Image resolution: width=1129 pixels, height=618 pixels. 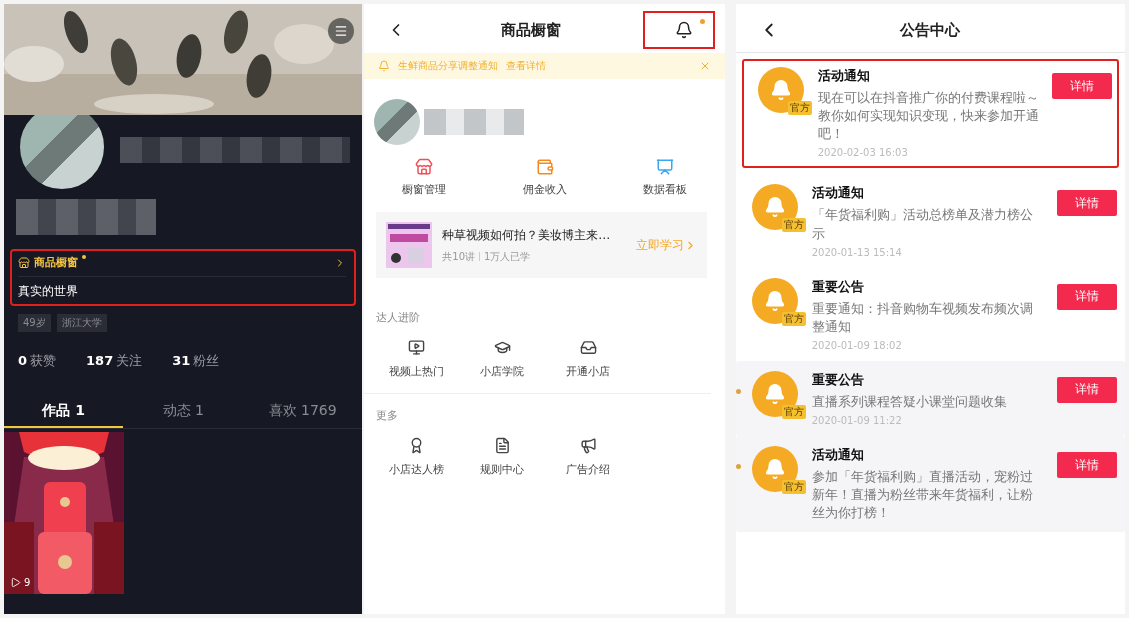 What do you see at coordinates (64, 413) in the screenshot?
I see `profile-tab: 作品 1` at bounding box center [64, 413].